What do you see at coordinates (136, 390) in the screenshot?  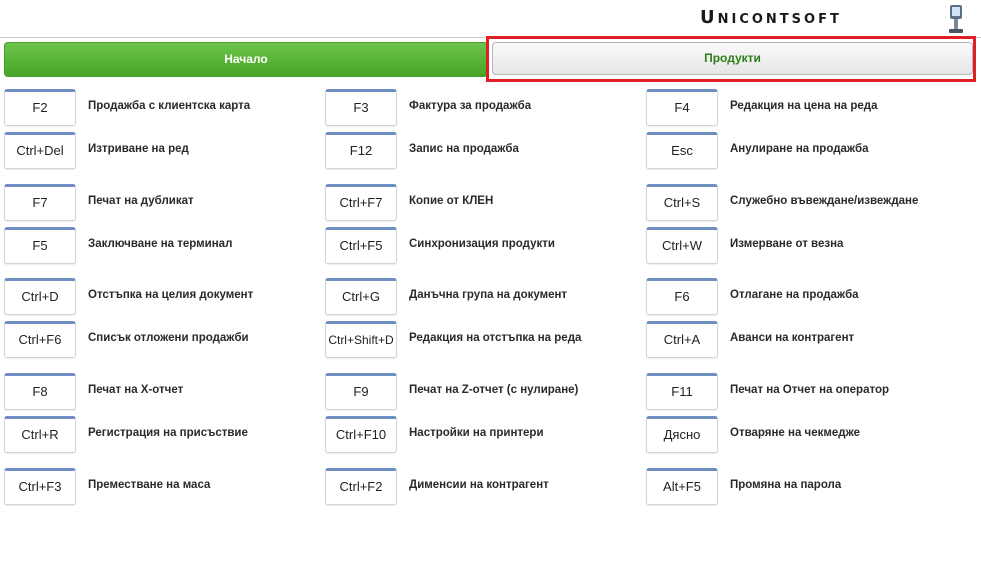 I see `shortcut-label: Печат на X-отчет` at bounding box center [136, 390].